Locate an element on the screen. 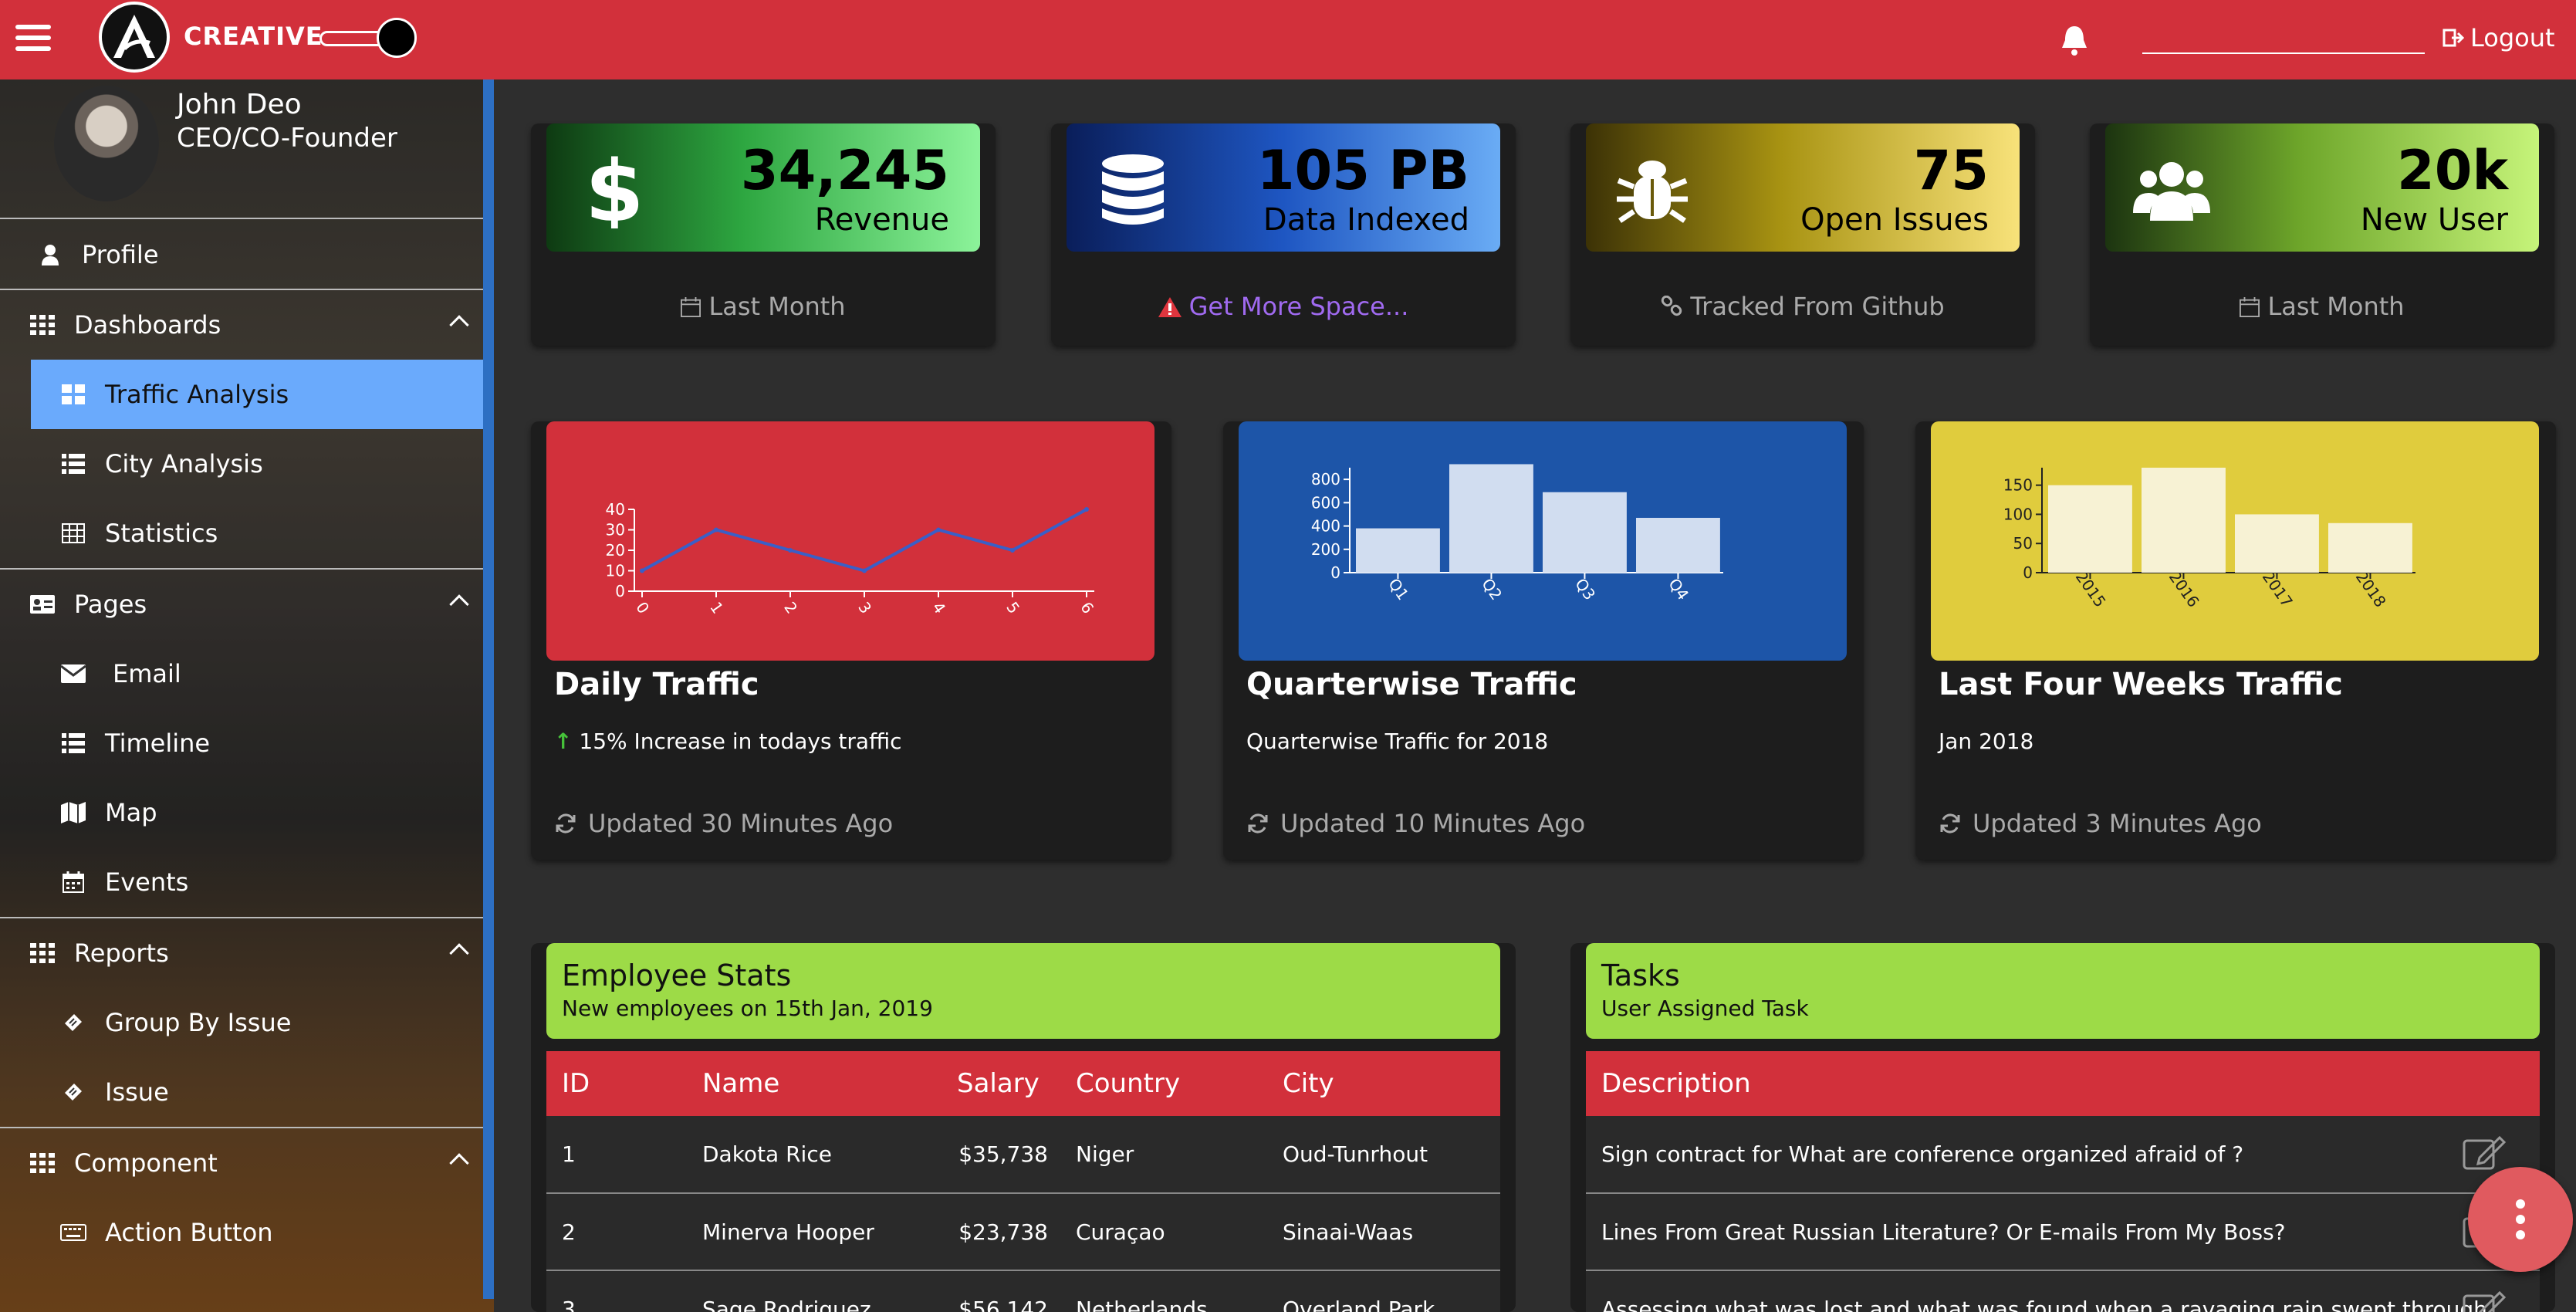 Image resolution: width=2576 pixels, height=1312 pixels. sidebar-item-group-by-issue: Group By Issue is located at coordinates (241, 1022).